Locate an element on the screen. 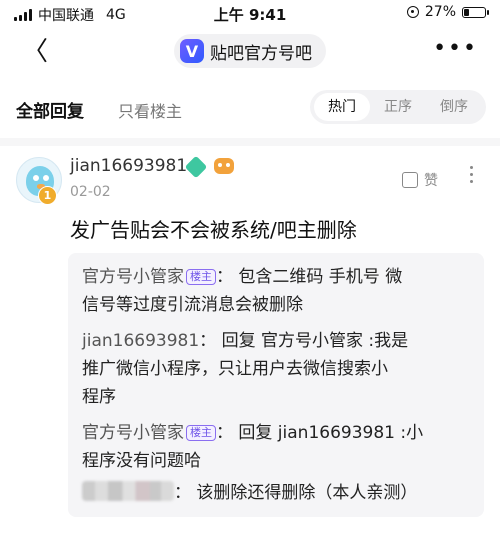  sort-segmented-control: 热门 正序 倒序 is located at coordinates (398, 107).